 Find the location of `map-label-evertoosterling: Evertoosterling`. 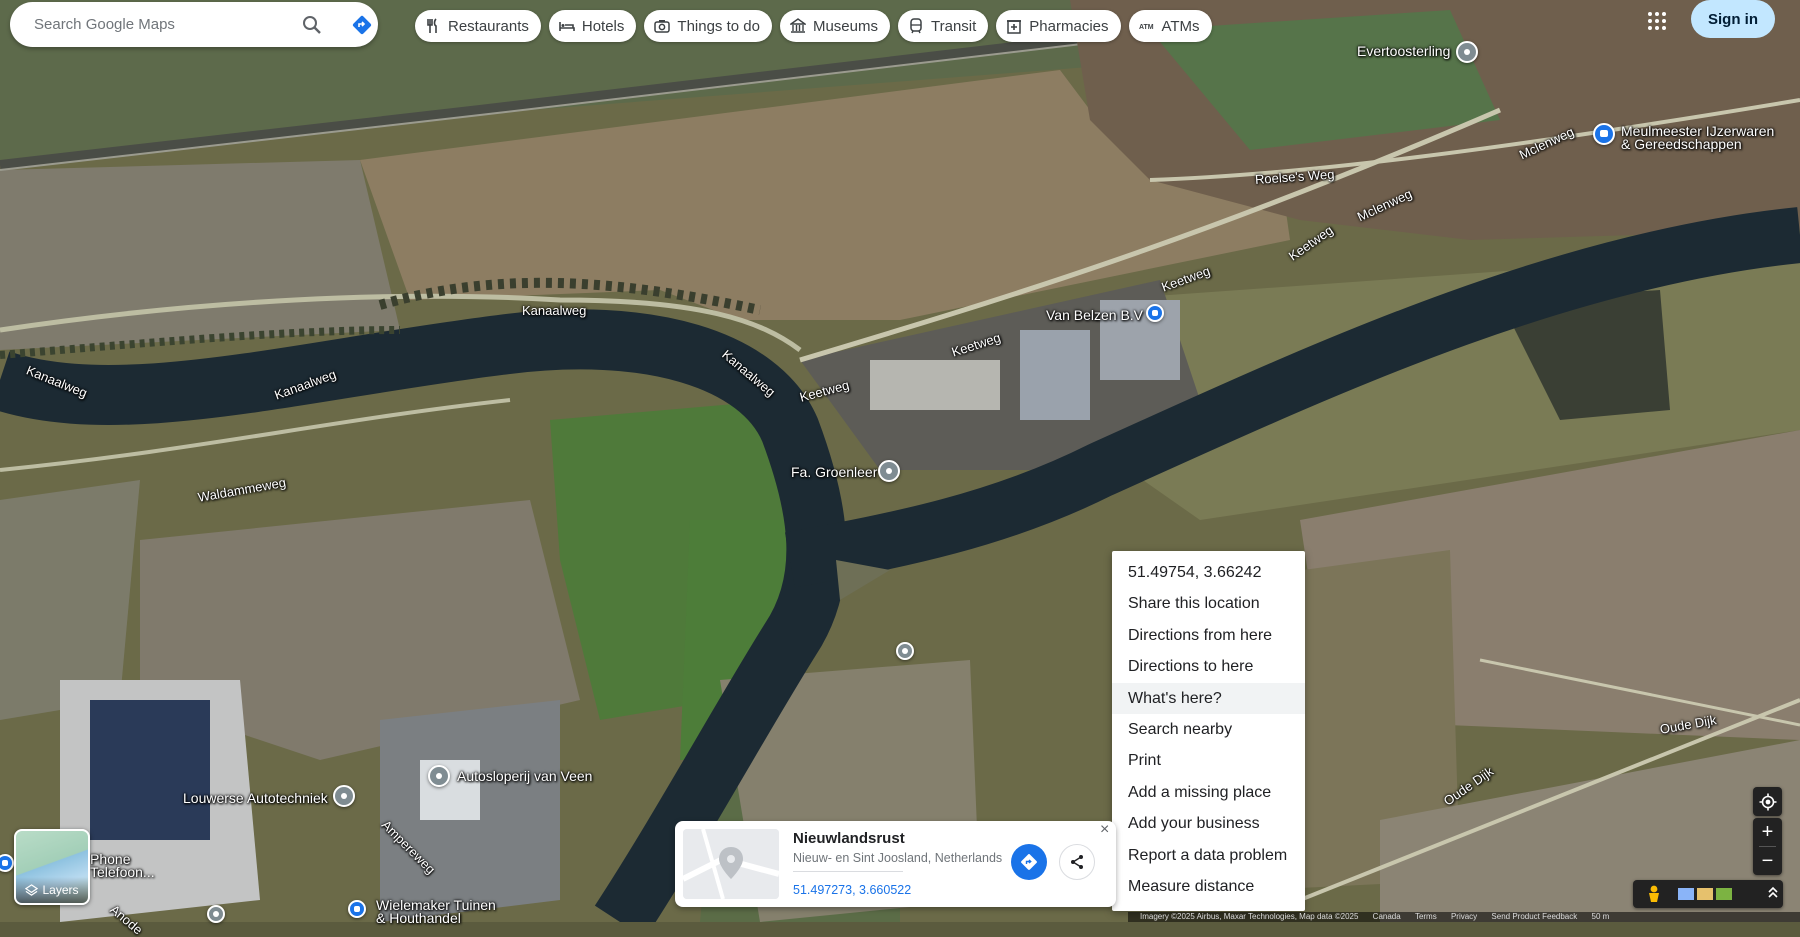

map-label-evertoosterling: Evertoosterling is located at coordinates (1403, 51).